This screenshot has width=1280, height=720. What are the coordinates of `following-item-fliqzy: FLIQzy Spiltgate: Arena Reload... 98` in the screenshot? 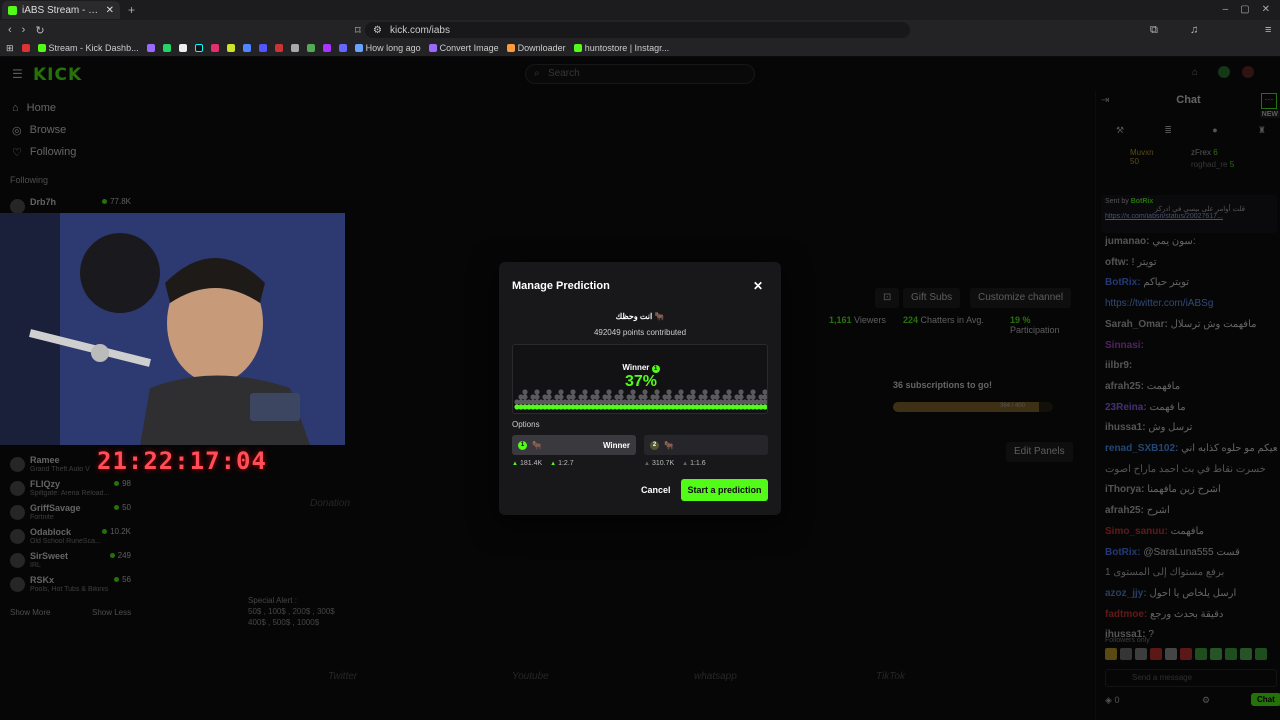 It's located at (72, 490).